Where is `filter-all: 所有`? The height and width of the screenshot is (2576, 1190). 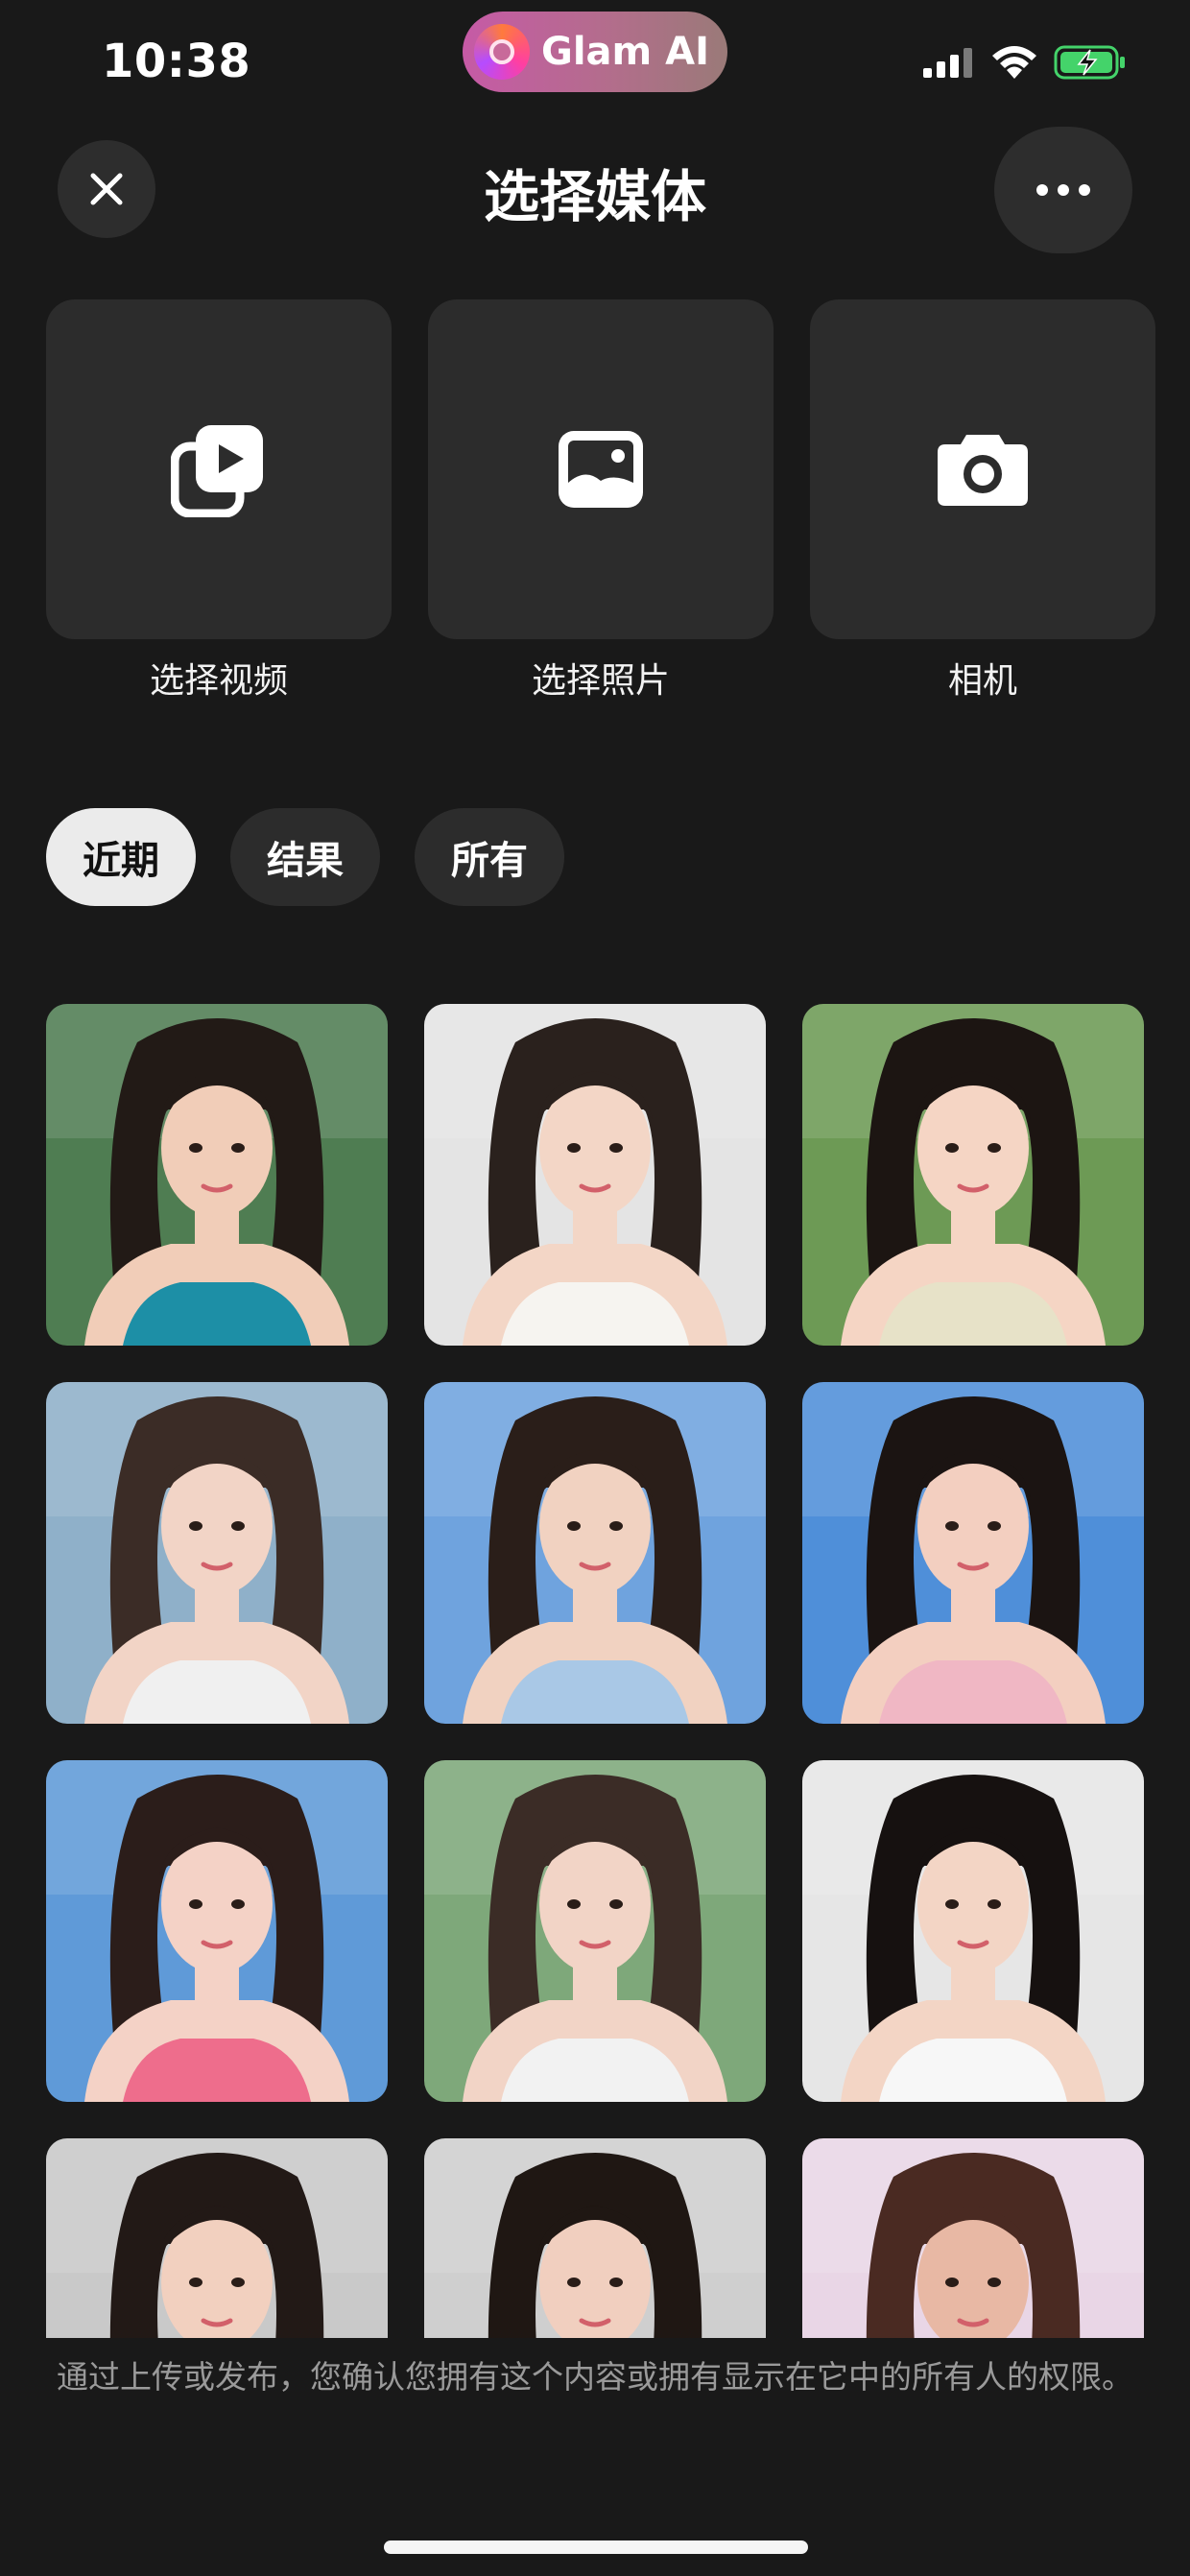 filter-all: 所有 is located at coordinates (490, 857).